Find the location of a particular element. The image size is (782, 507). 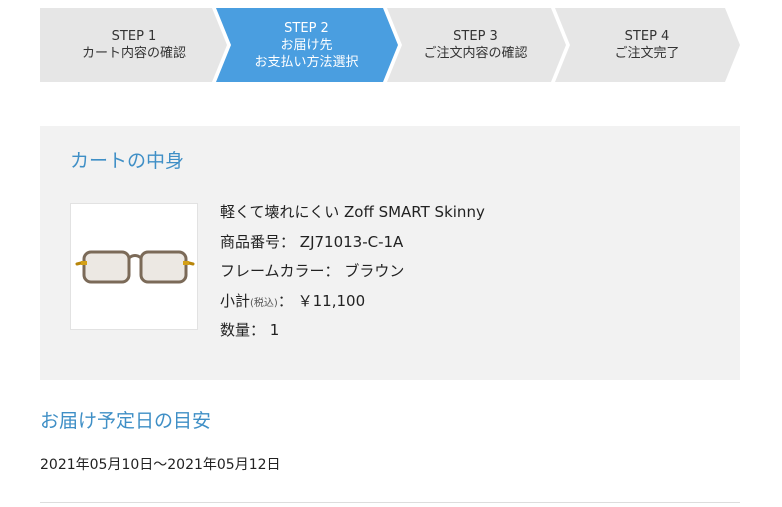

product-image is located at coordinates (134, 266).